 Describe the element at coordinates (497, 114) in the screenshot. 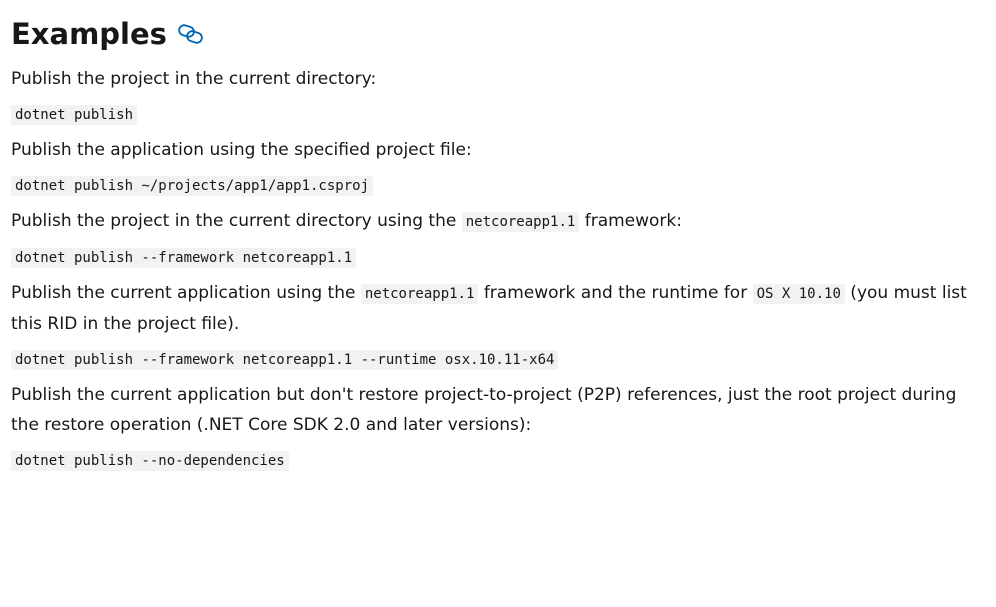

I see `example-1-code-block: dotnet publish` at that location.